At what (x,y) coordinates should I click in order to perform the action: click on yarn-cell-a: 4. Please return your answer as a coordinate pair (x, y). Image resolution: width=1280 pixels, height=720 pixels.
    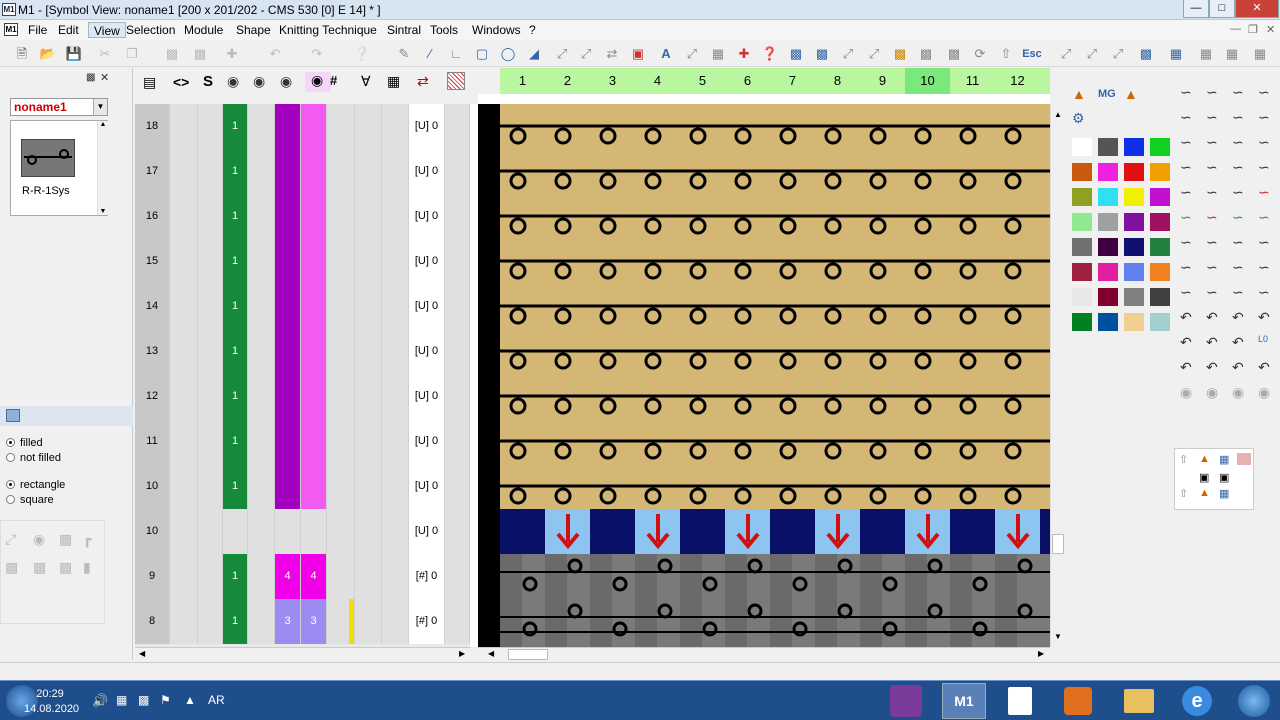
    Looking at the image, I should click on (288, 576).